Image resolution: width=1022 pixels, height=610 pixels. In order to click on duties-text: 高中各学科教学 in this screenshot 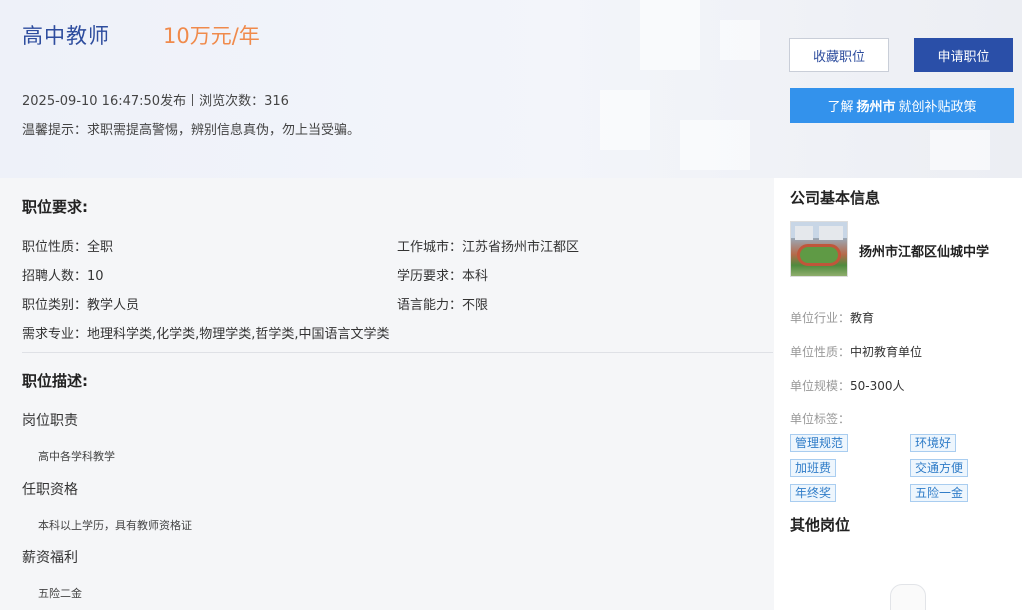, I will do `click(76, 456)`.